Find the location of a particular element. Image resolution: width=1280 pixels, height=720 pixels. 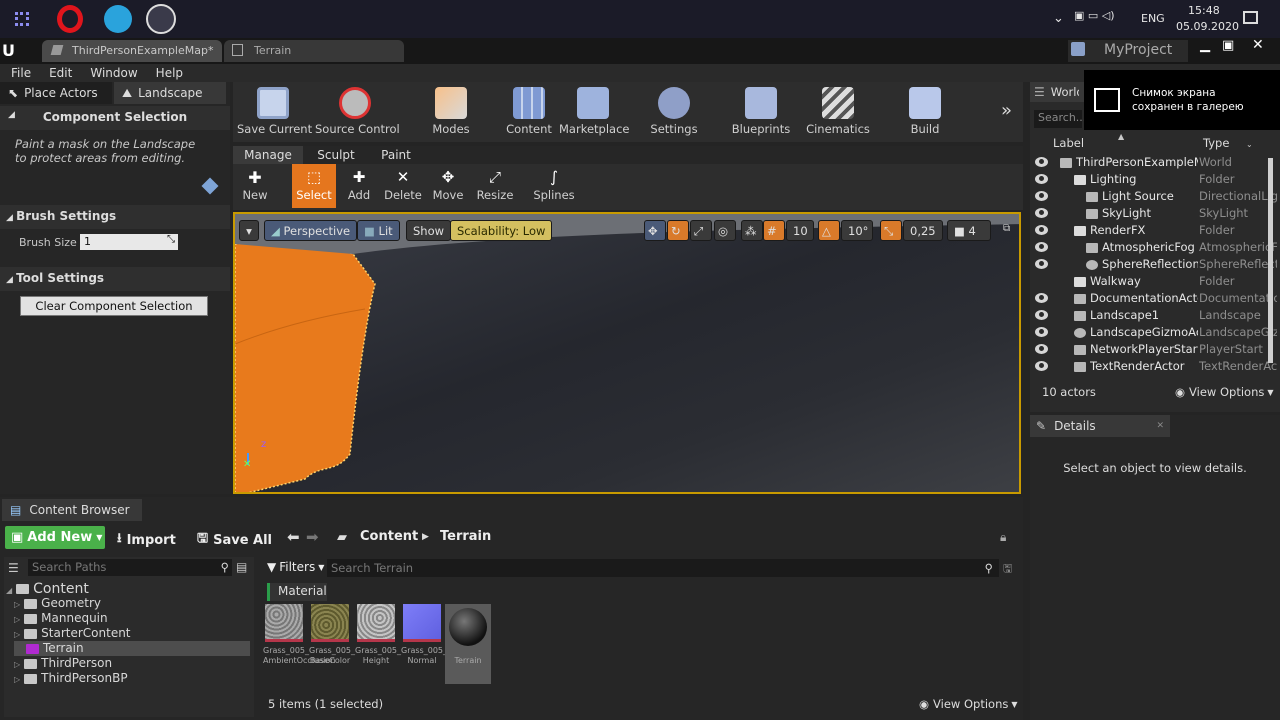

language-indicator: ENG is located at coordinates (1153, 18).